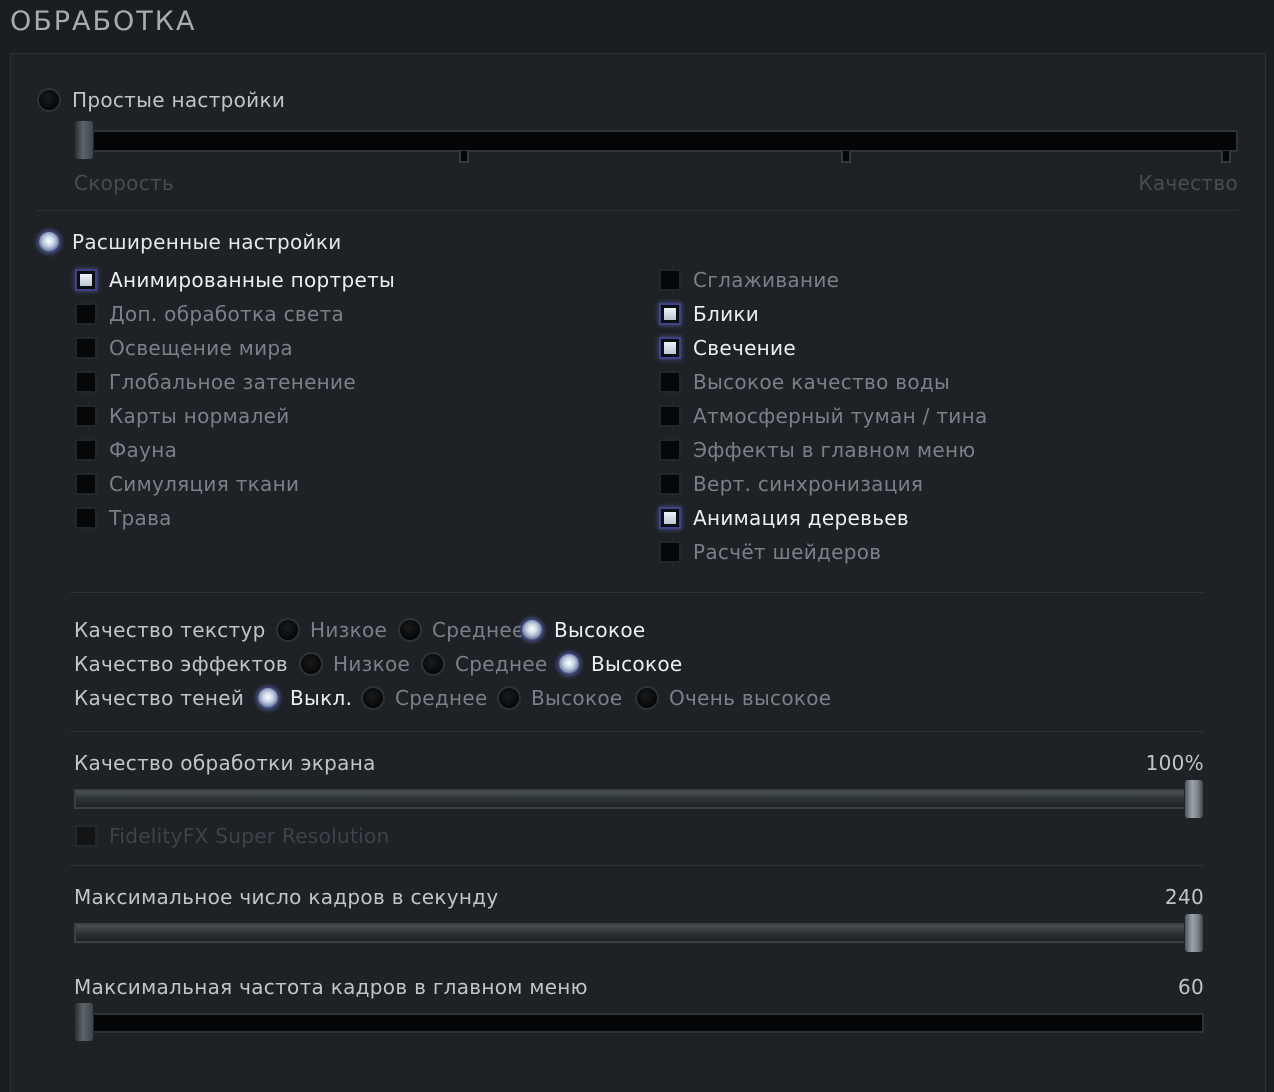 The height and width of the screenshot is (1092, 1274). What do you see at coordinates (252, 280) in the screenshot?
I see `option-label: Анимированные портреты` at bounding box center [252, 280].